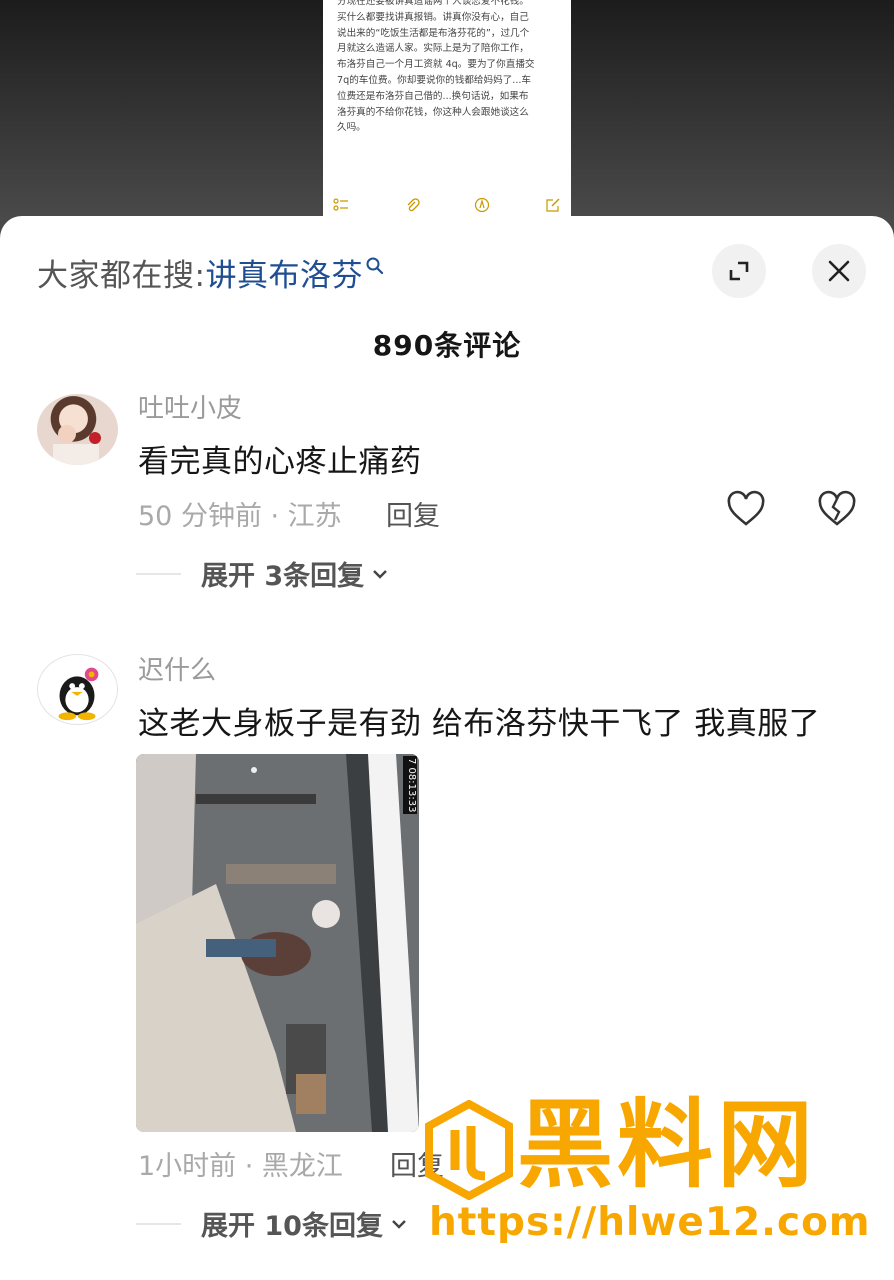  I want to click on comment-text: 看完真的心疼止痛药, so click(280, 462).